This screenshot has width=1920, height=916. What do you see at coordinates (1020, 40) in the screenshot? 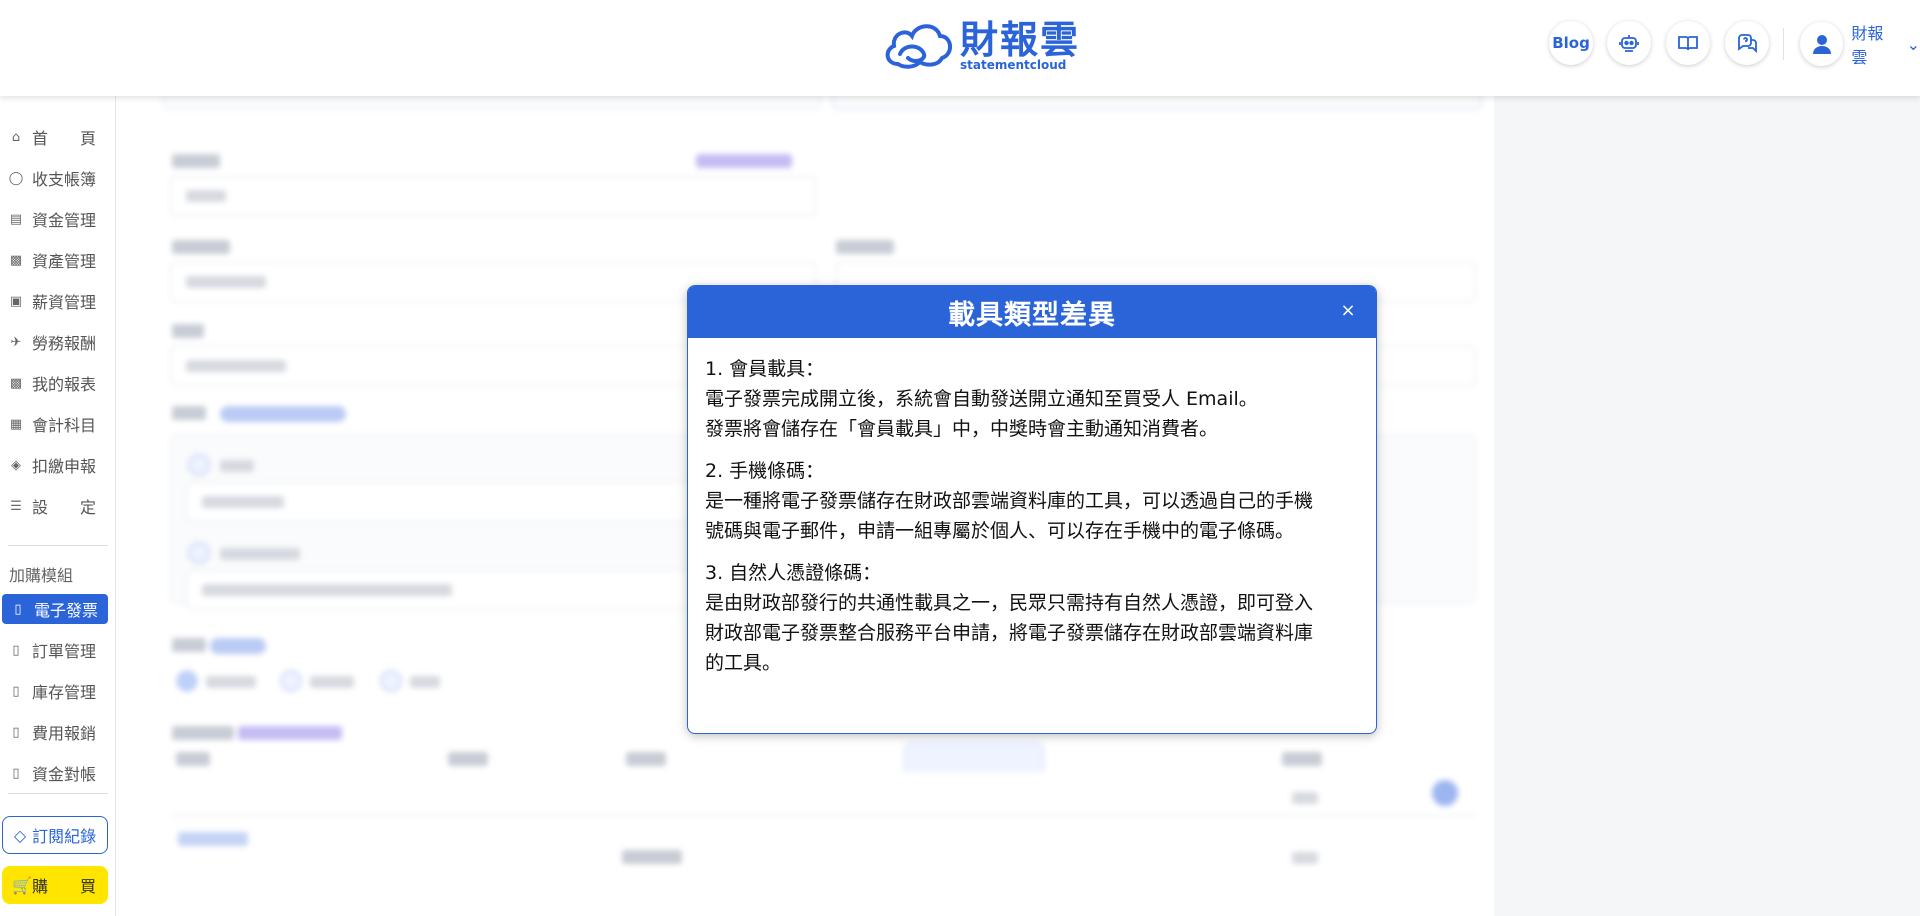
I see `logo-name-cn: 財報雲` at bounding box center [1020, 40].